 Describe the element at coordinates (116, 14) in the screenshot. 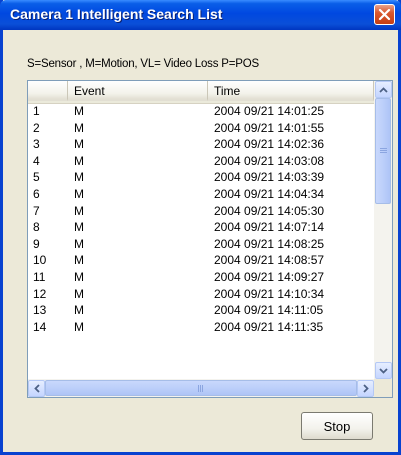

I see `window-title: Camera 1 Intelligent Search List` at that location.